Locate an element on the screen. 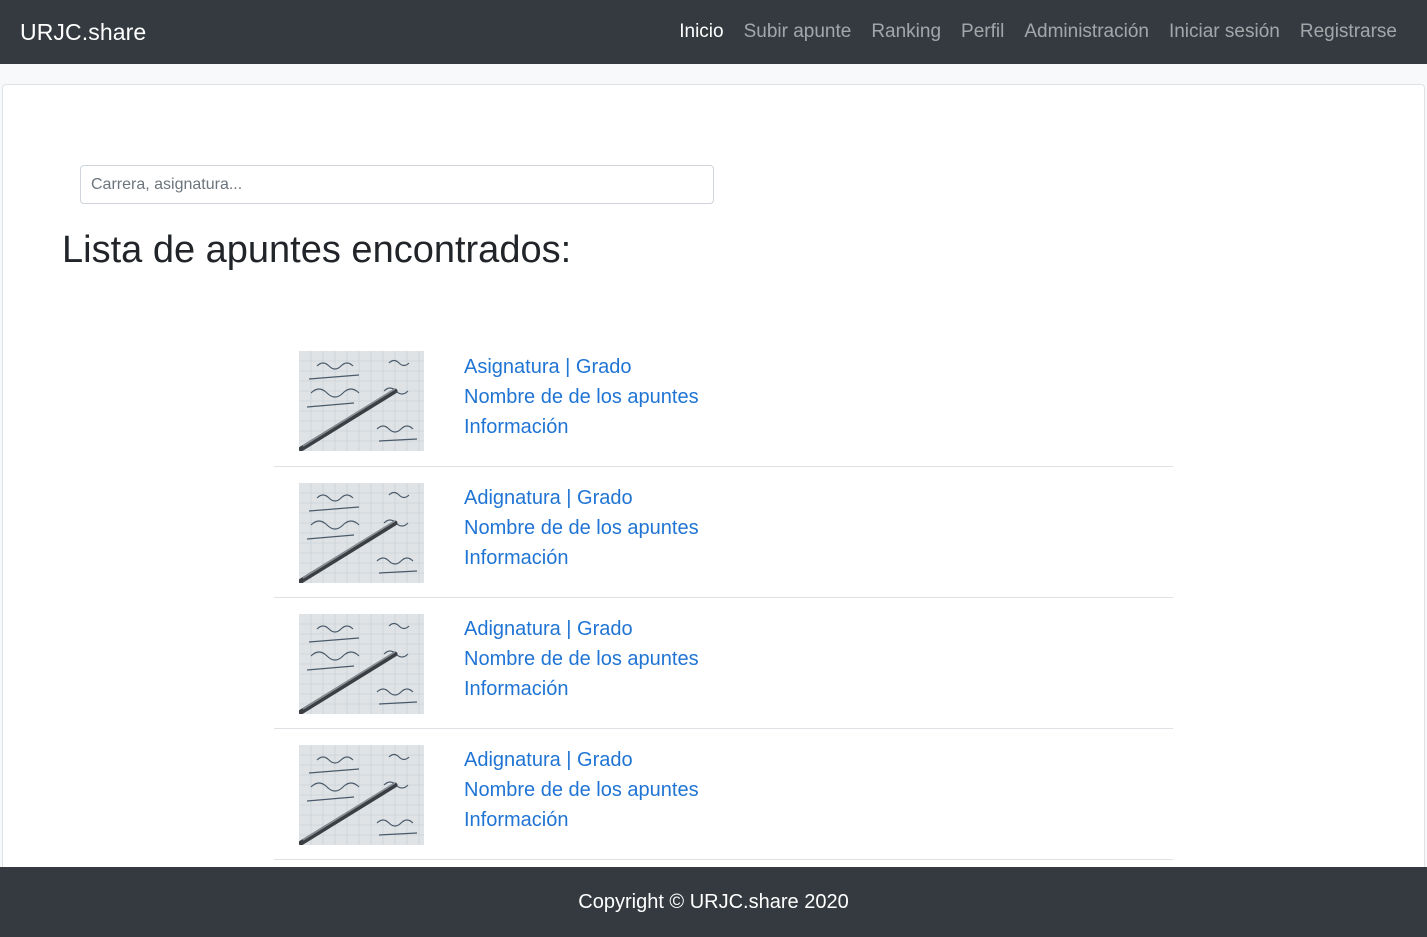  nav-link-inicio: Inicio is located at coordinates (701, 32).